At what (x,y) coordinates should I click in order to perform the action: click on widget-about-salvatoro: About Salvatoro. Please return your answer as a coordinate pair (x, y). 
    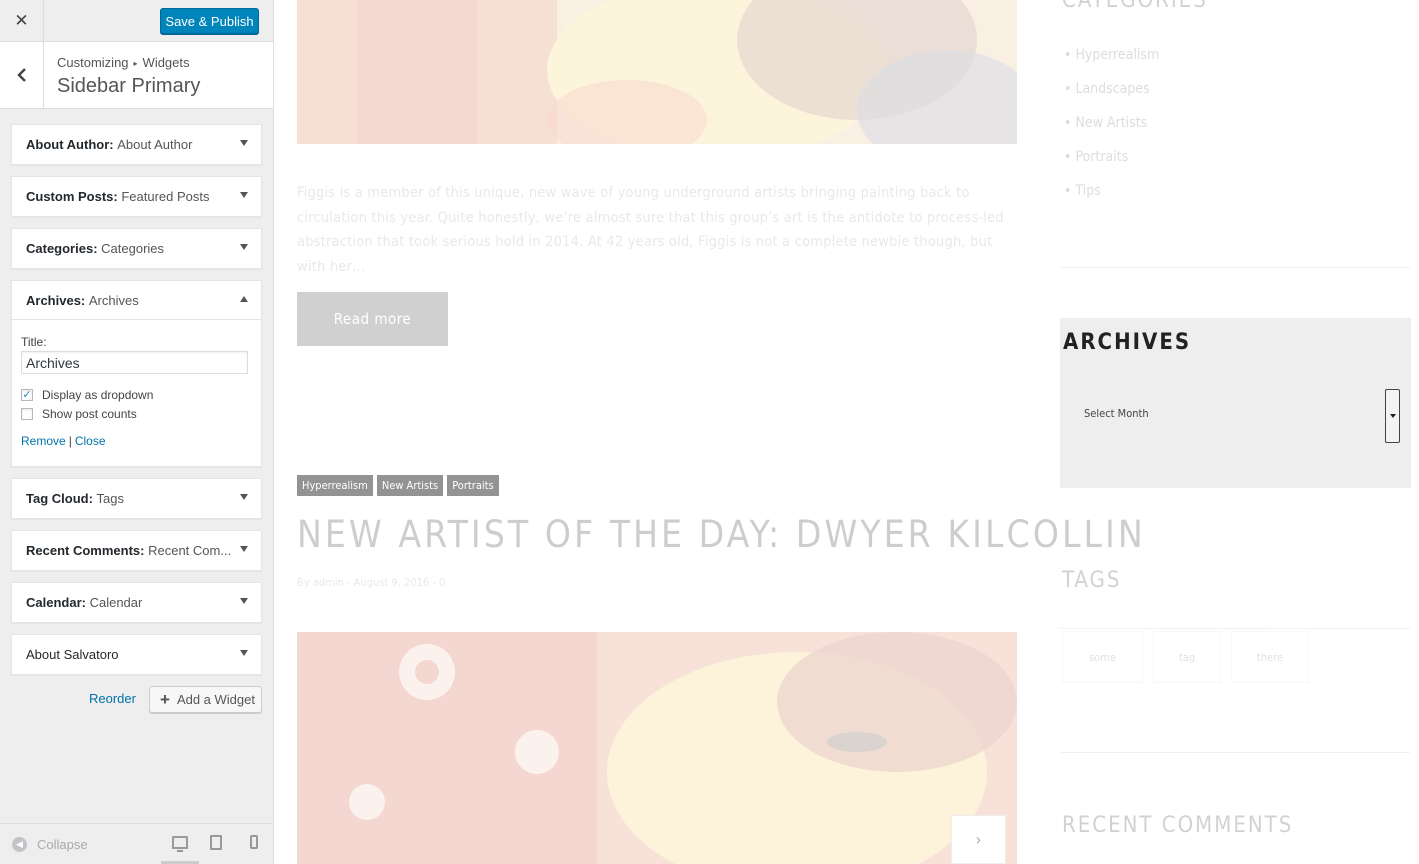
    Looking at the image, I should click on (136, 654).